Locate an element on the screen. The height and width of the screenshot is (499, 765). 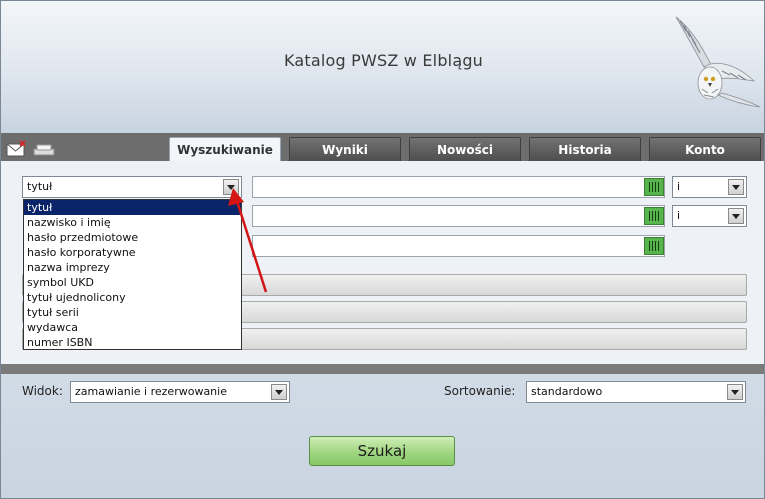
dropdown-option: hasło przedmiotowe is located at coordinates (132, 237).